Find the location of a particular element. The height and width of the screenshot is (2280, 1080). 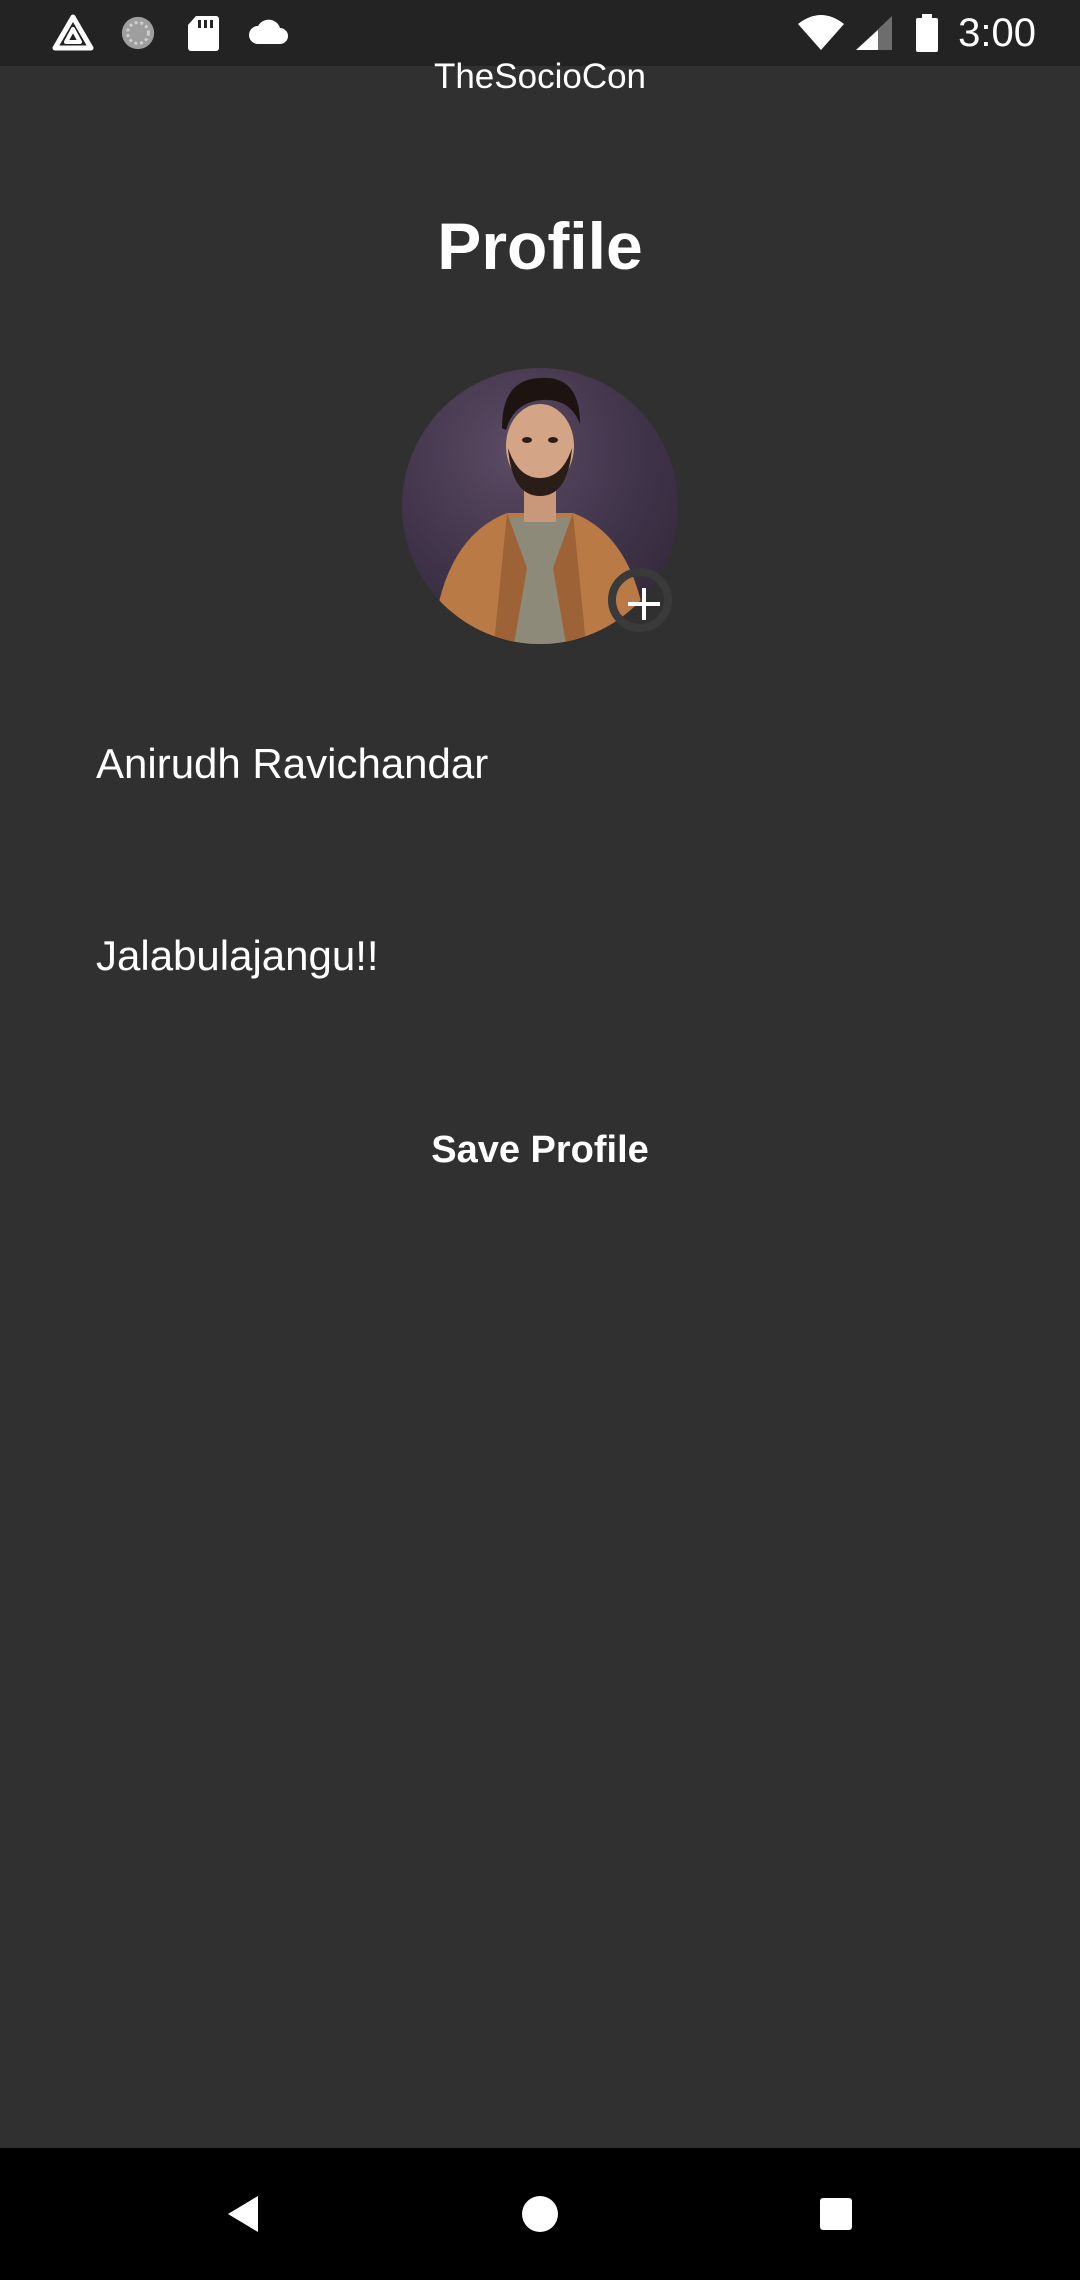

cloud-icon is located at coordinates (268, 31).